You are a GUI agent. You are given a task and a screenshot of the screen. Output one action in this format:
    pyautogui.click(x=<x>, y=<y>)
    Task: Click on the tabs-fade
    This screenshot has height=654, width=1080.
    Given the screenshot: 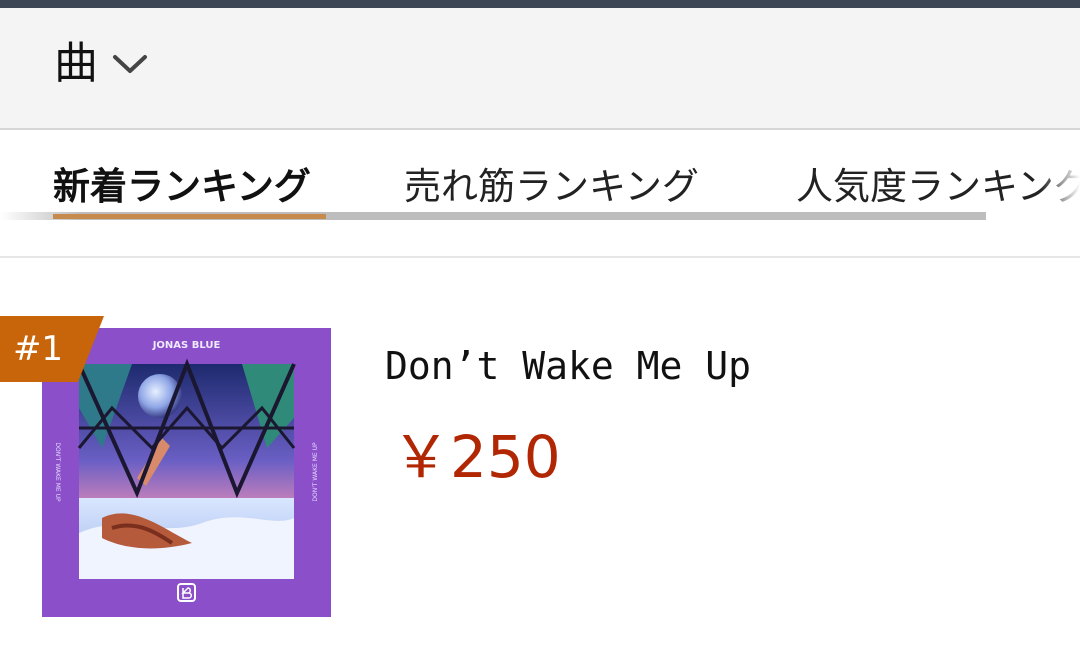 What is the action you would take?
    pyautogui.click(x=1060, y=180)
    